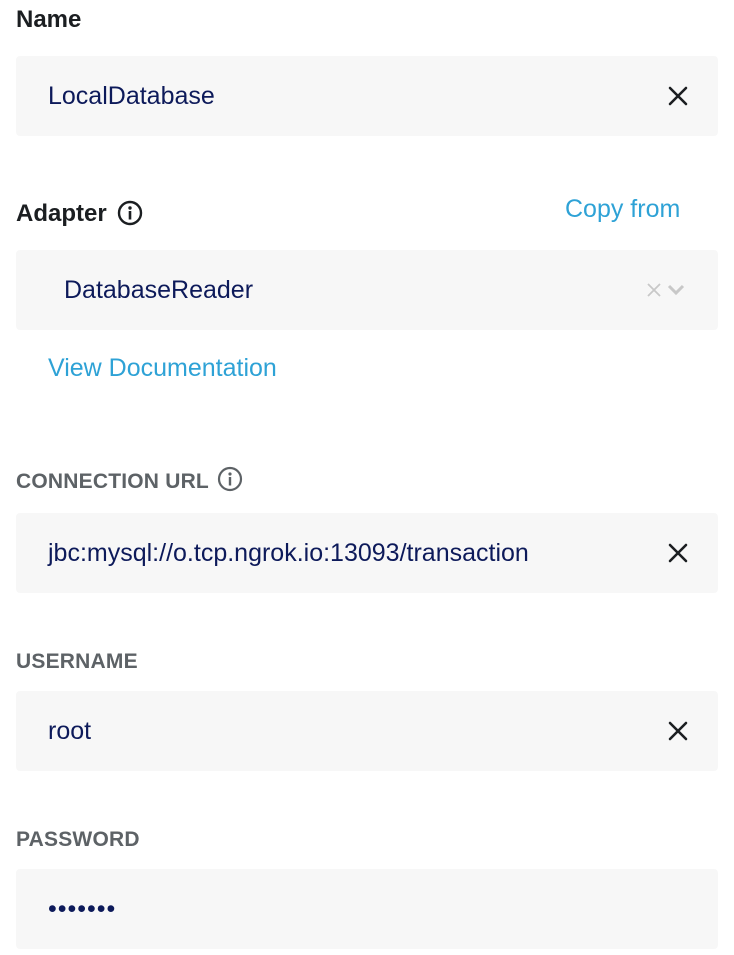 This screenshot has width=734, height=955. What do you see at coordinates (112, 481) in the screenshot?
I see `connection-url-label: CONNECTION URL` at bounding box center [112, 481].